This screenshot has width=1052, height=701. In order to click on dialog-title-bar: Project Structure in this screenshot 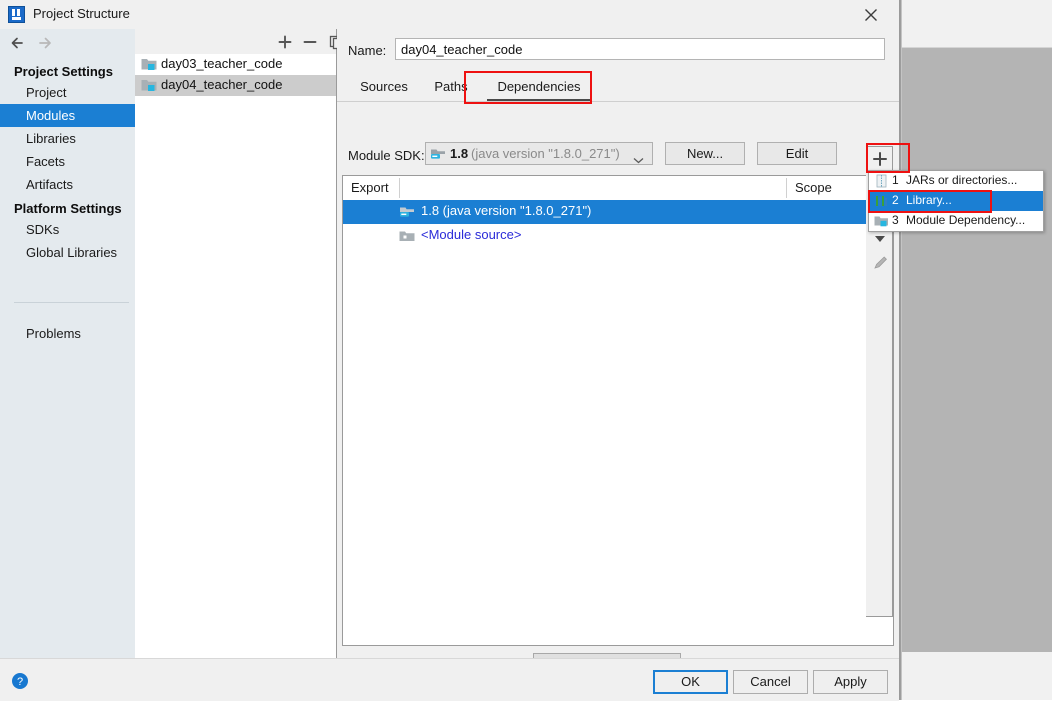, I will do `click(449, 14)`.